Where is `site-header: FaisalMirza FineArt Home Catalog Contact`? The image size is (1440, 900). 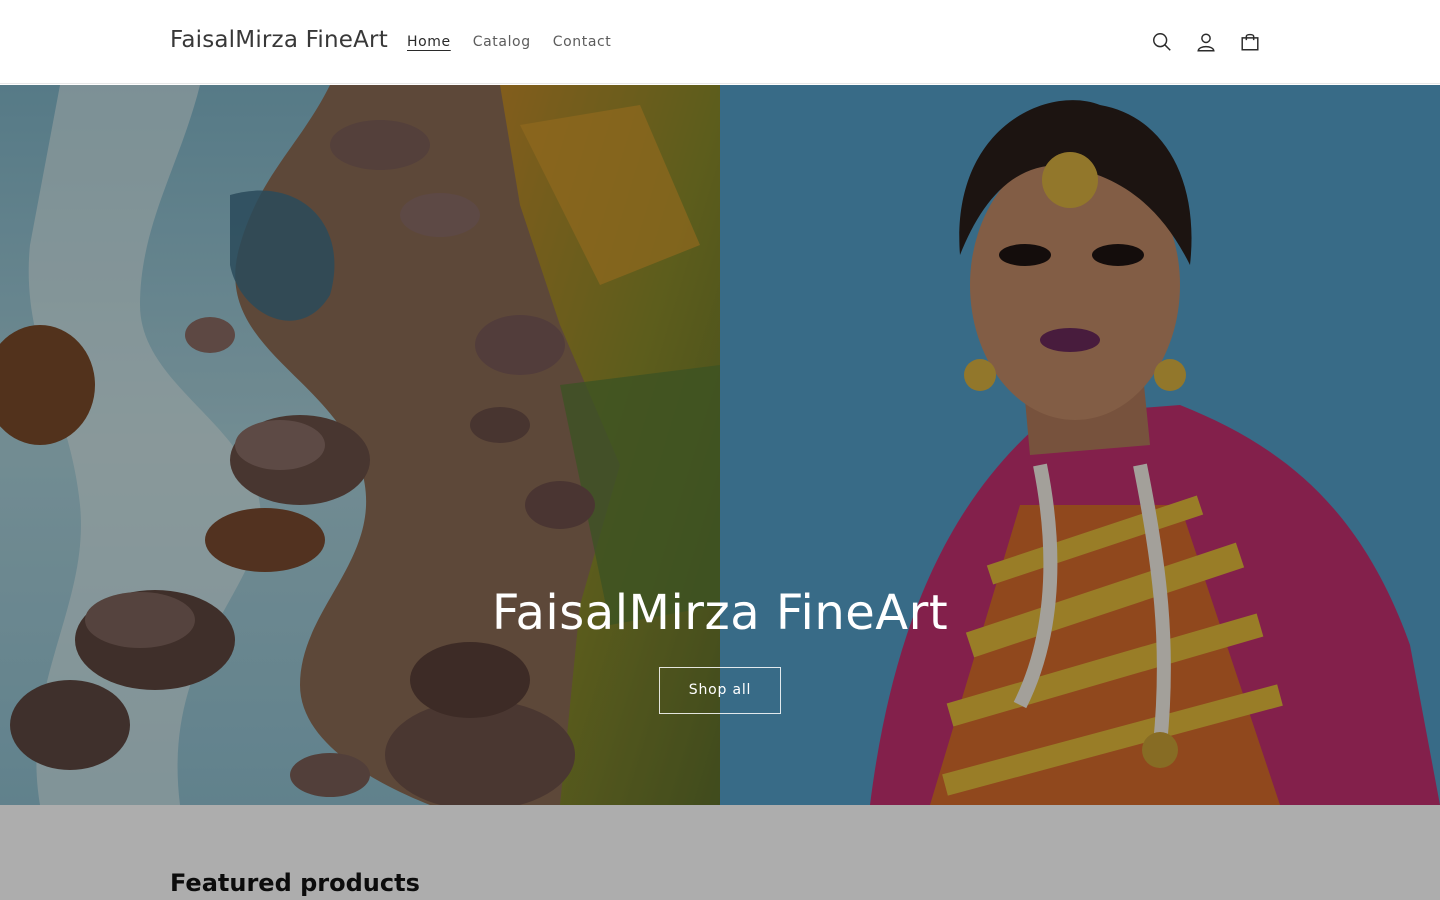 site-header: FaisalMirza FineArt Home Catalog Contact is located at coordinates (720, 42).